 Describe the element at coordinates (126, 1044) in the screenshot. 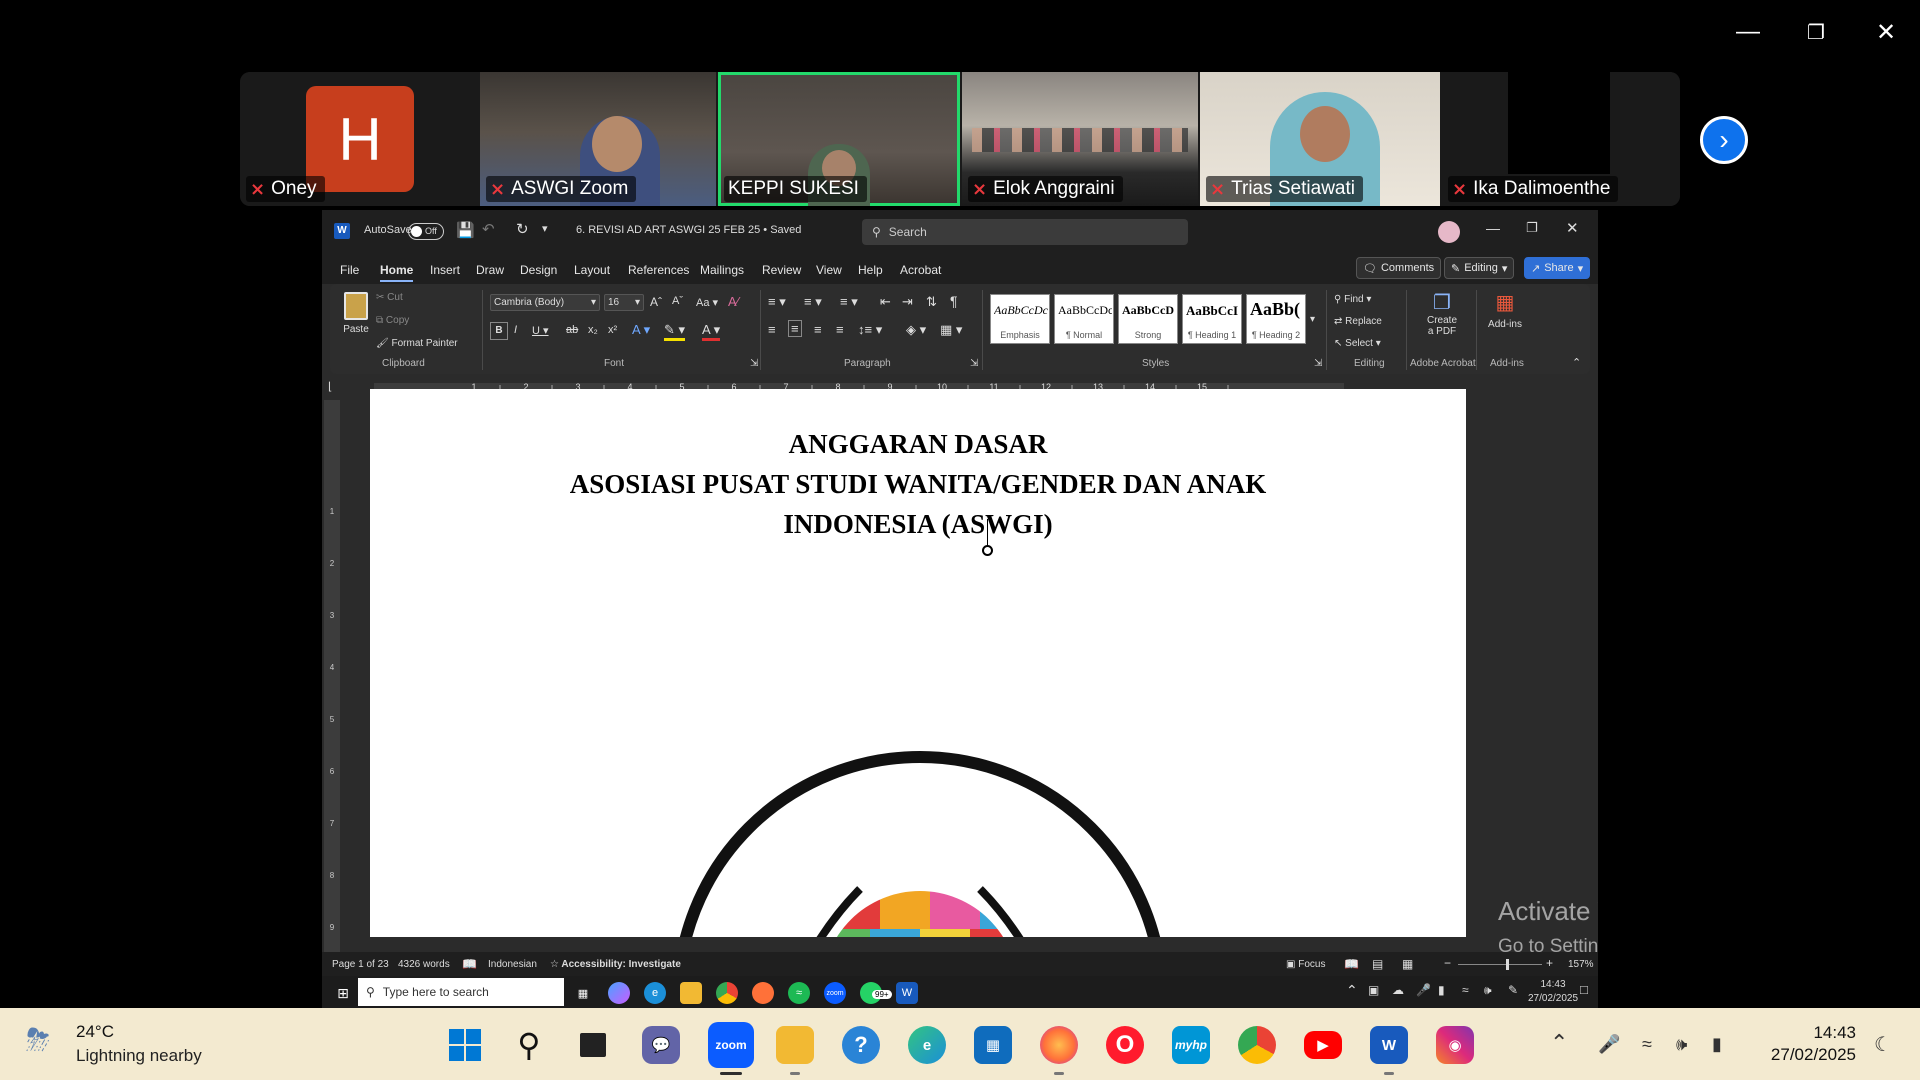

I see `weather-widget: ⛈ 24°C Lightning nearby` at that location.